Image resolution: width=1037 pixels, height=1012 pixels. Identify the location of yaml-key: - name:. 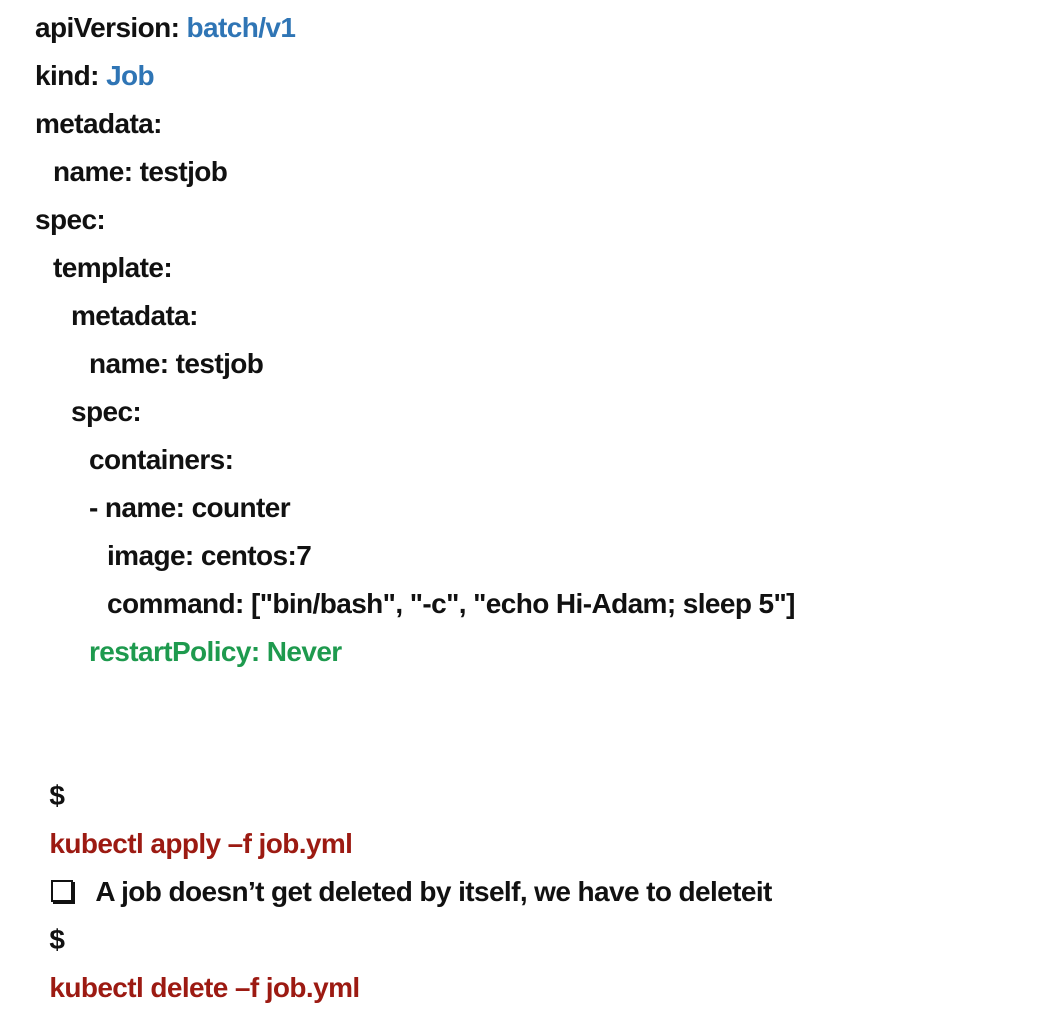
(137, 507).